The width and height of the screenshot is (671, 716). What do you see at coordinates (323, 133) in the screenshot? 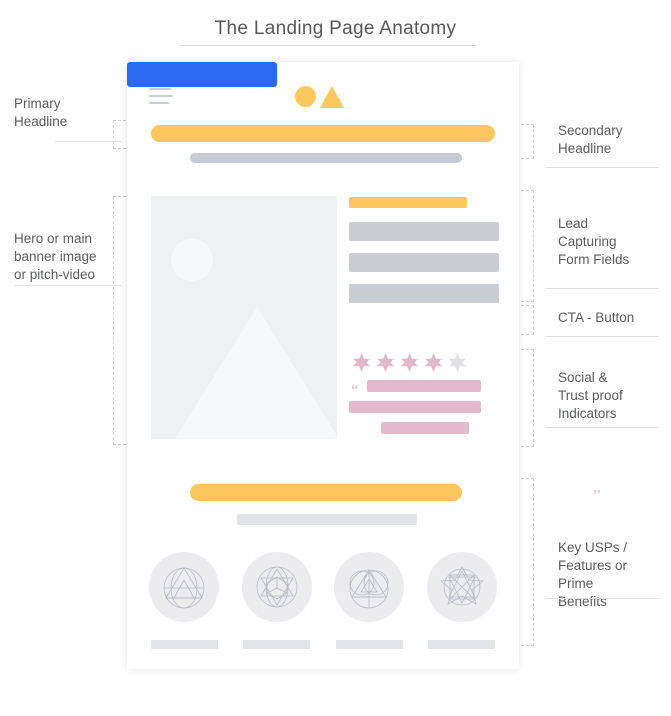
I see `primary-headline-bar` at bounding box center [323, 133].